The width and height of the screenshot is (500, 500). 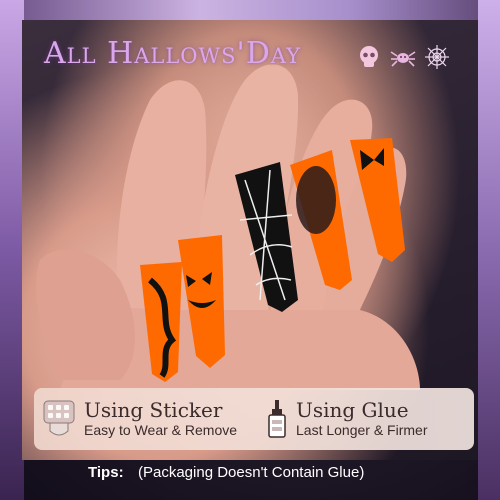 I want to click on usage-glue-title: Using Glue, so click(x=352, y=410).